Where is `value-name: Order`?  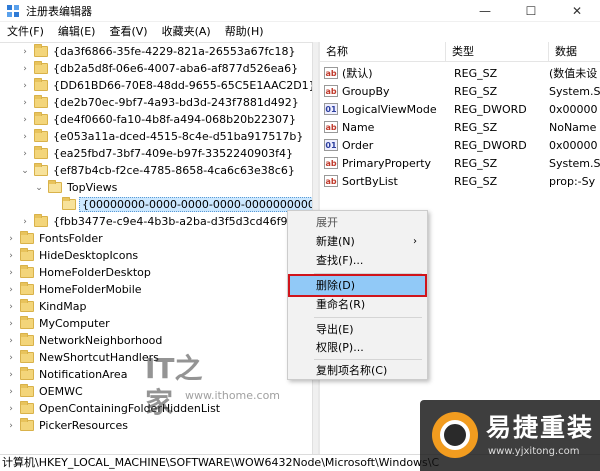 value-name: Order is located at coordinates (358, 145).